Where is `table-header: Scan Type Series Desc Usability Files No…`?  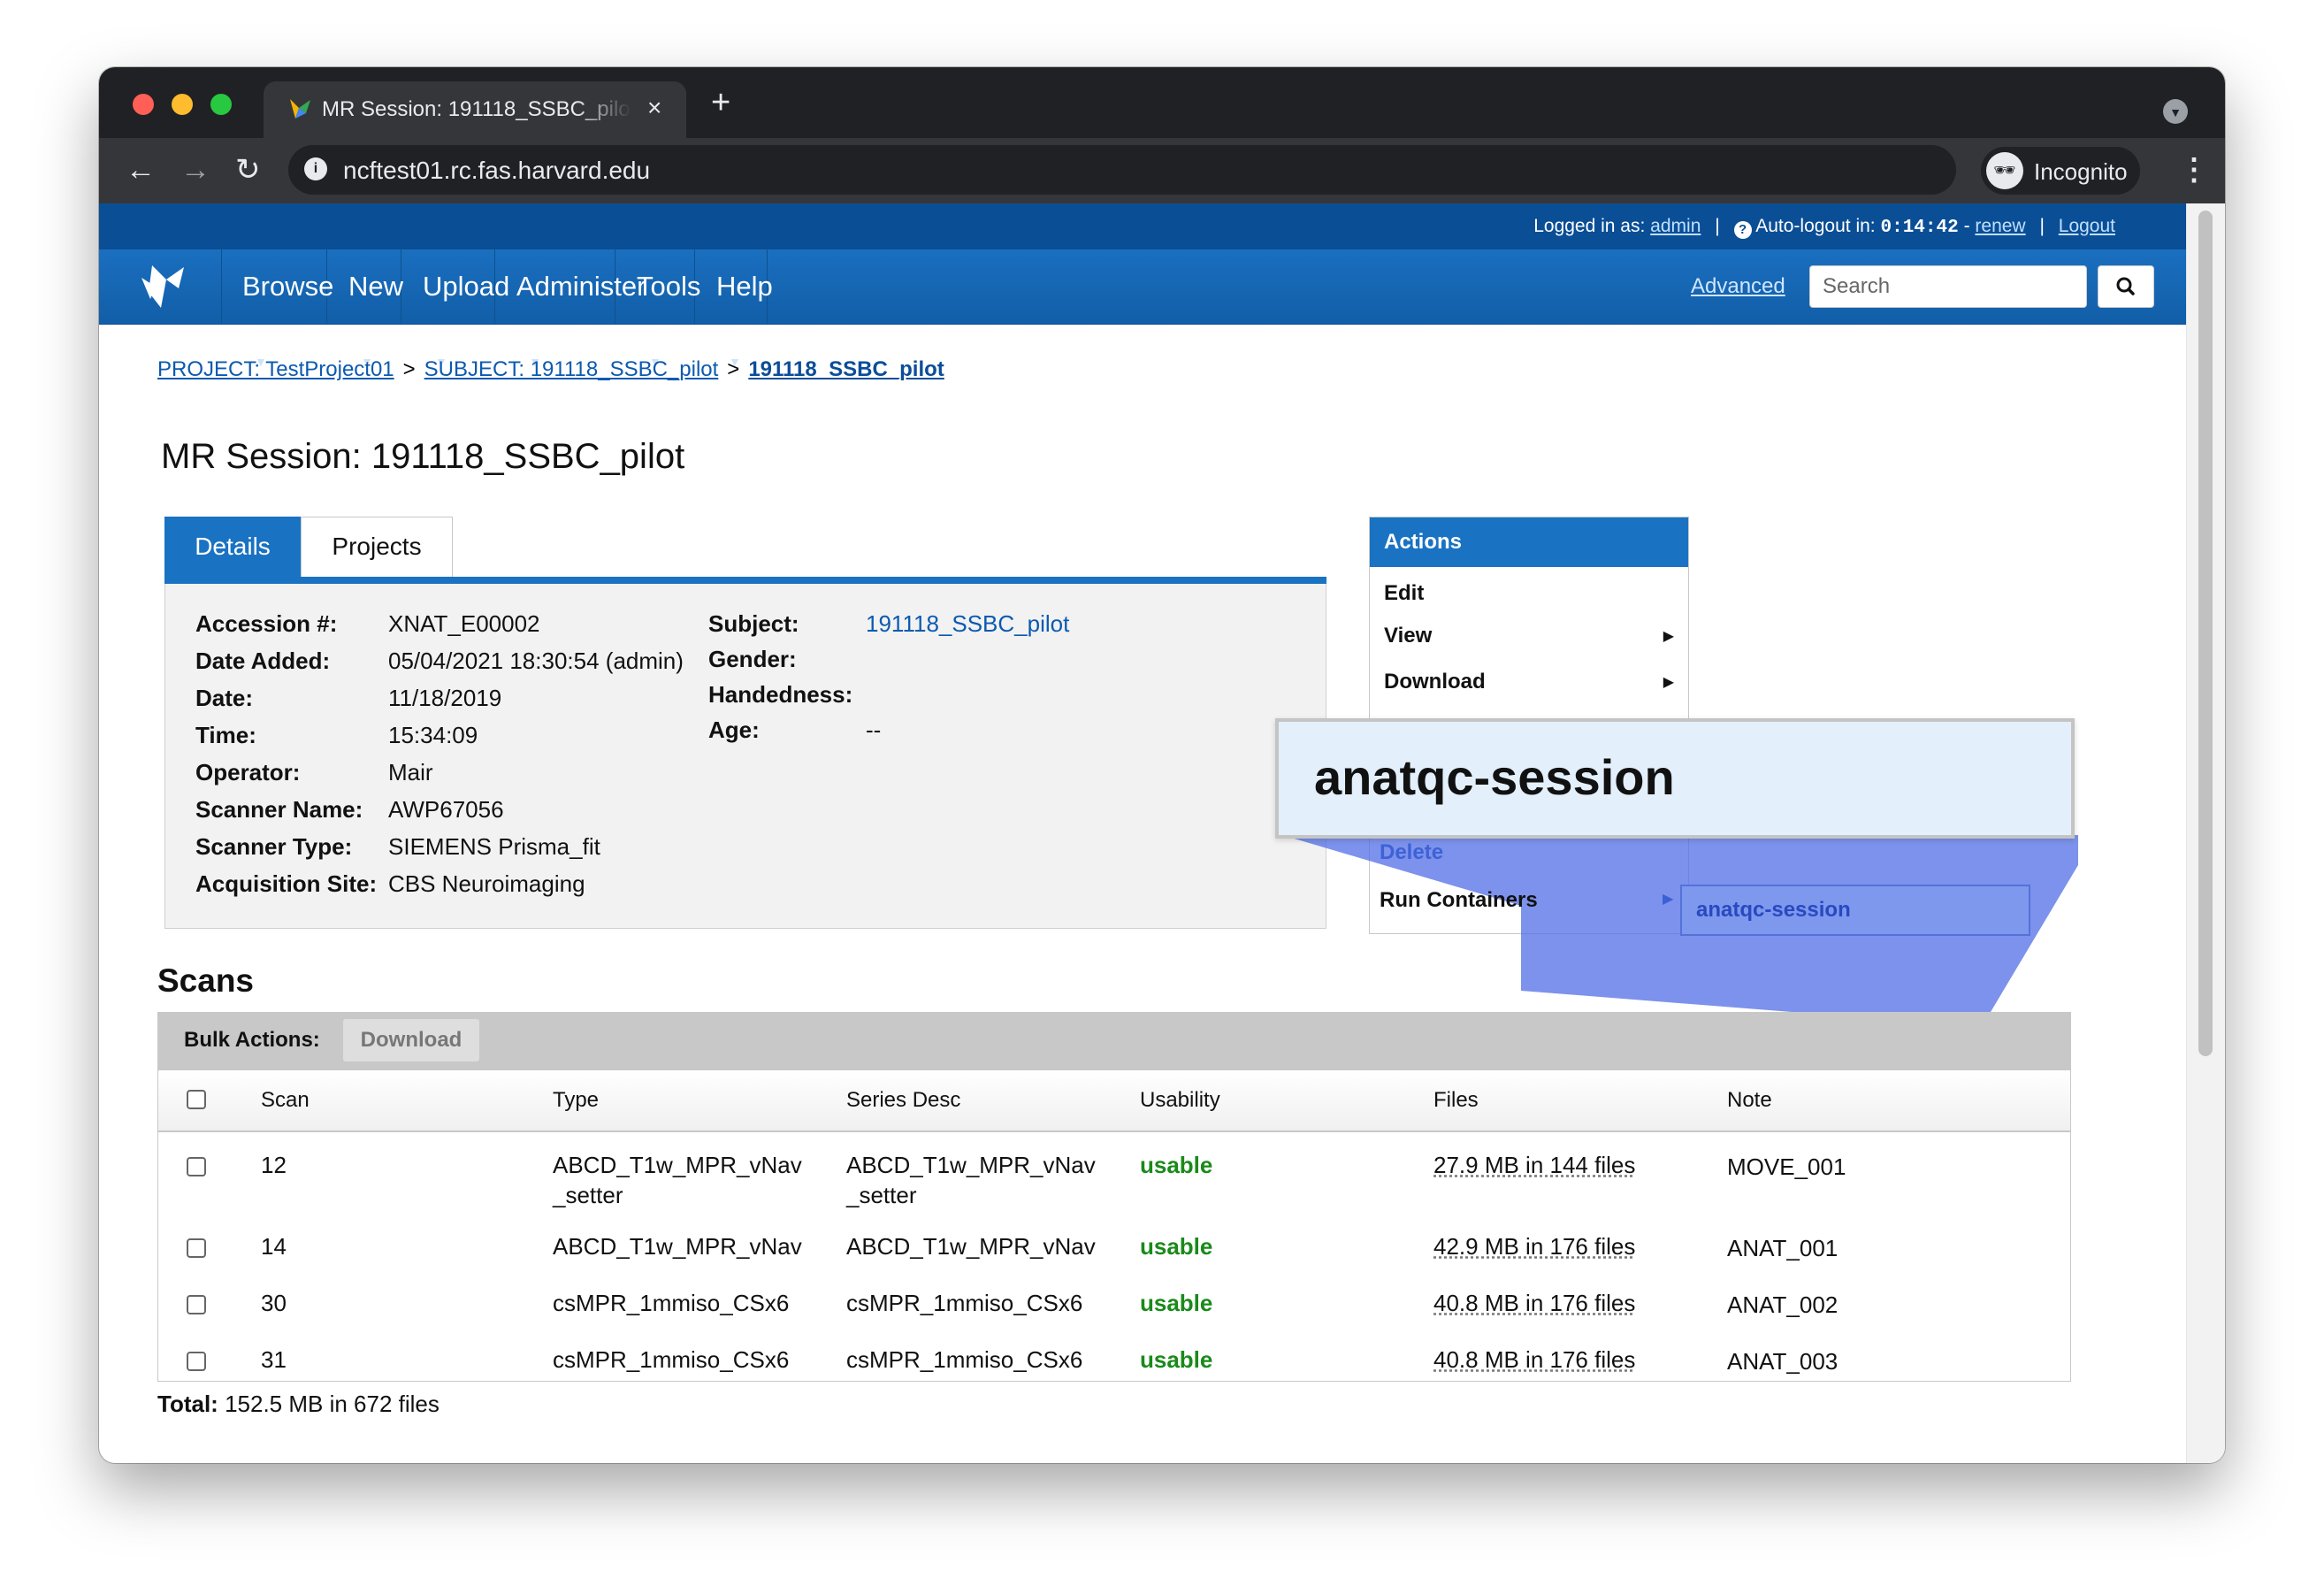 table-header: Scan Type Series Desc Usability Files No… is located at coordinates (1114, 1101).